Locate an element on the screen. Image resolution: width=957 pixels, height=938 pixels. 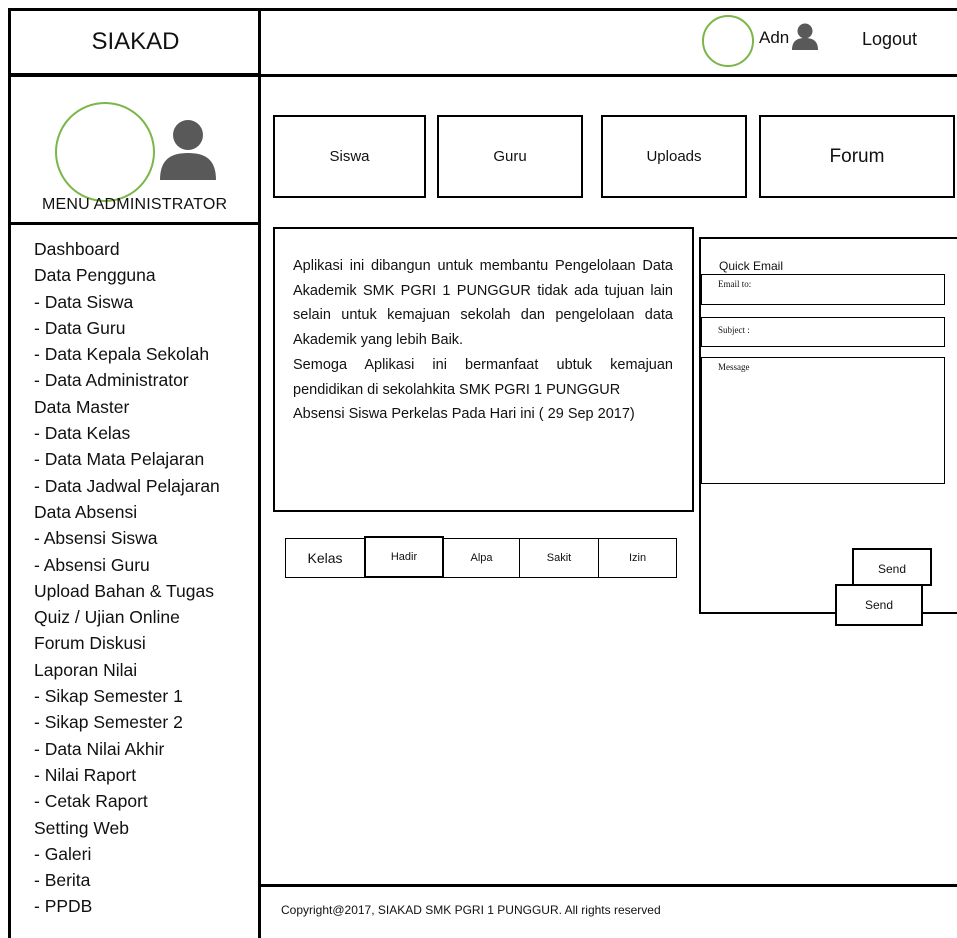
sidebar-item-quiz-ujian-online: Quiz / Ujian Online is located at coordinates (144, 617).